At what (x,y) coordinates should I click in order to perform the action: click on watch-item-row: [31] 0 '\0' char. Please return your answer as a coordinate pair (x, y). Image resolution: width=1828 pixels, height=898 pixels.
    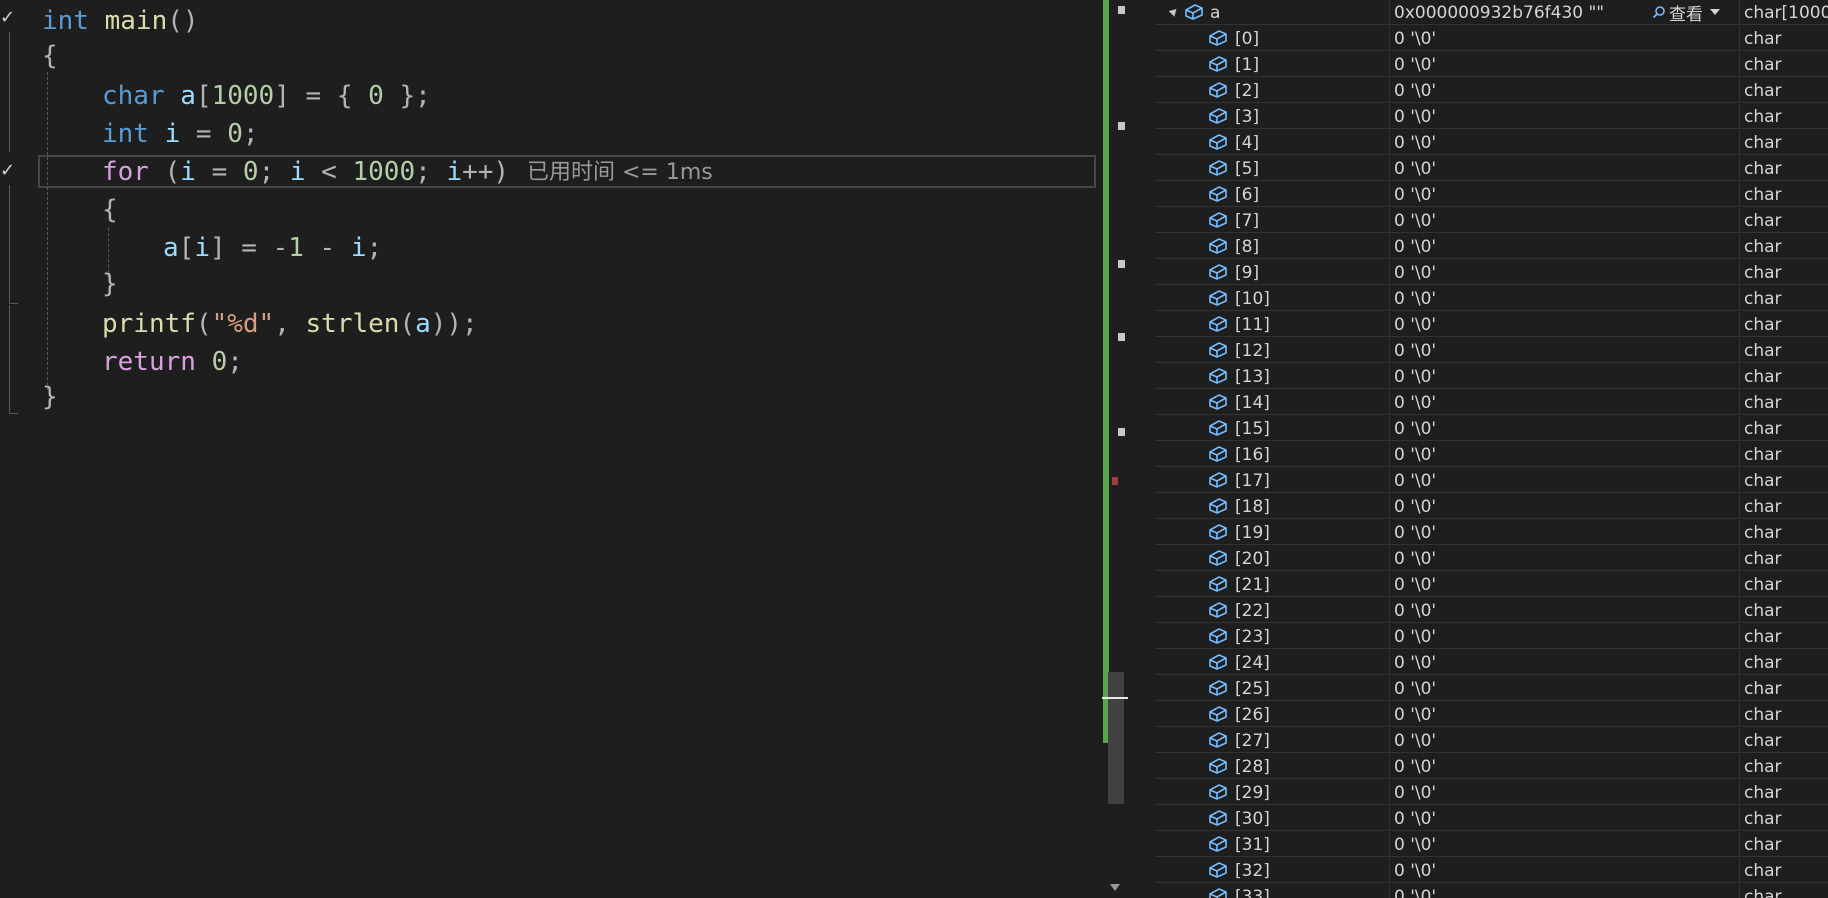
    Looking at the image, I should click on (1492, 844).